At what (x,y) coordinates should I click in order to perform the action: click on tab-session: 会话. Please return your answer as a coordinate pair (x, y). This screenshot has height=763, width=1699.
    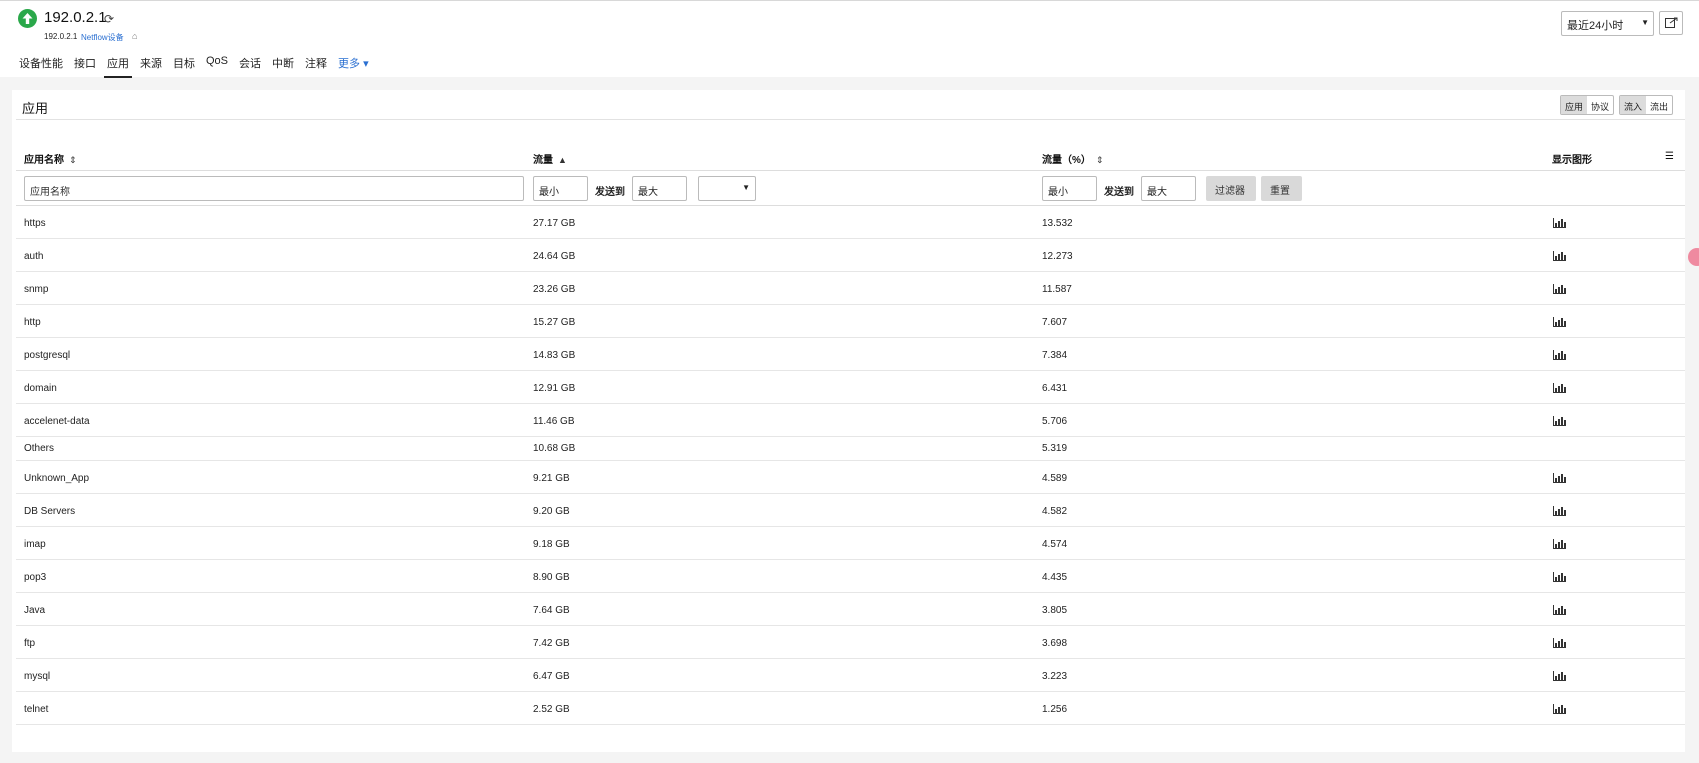
    Looking at the image, I should click on (250, 66).